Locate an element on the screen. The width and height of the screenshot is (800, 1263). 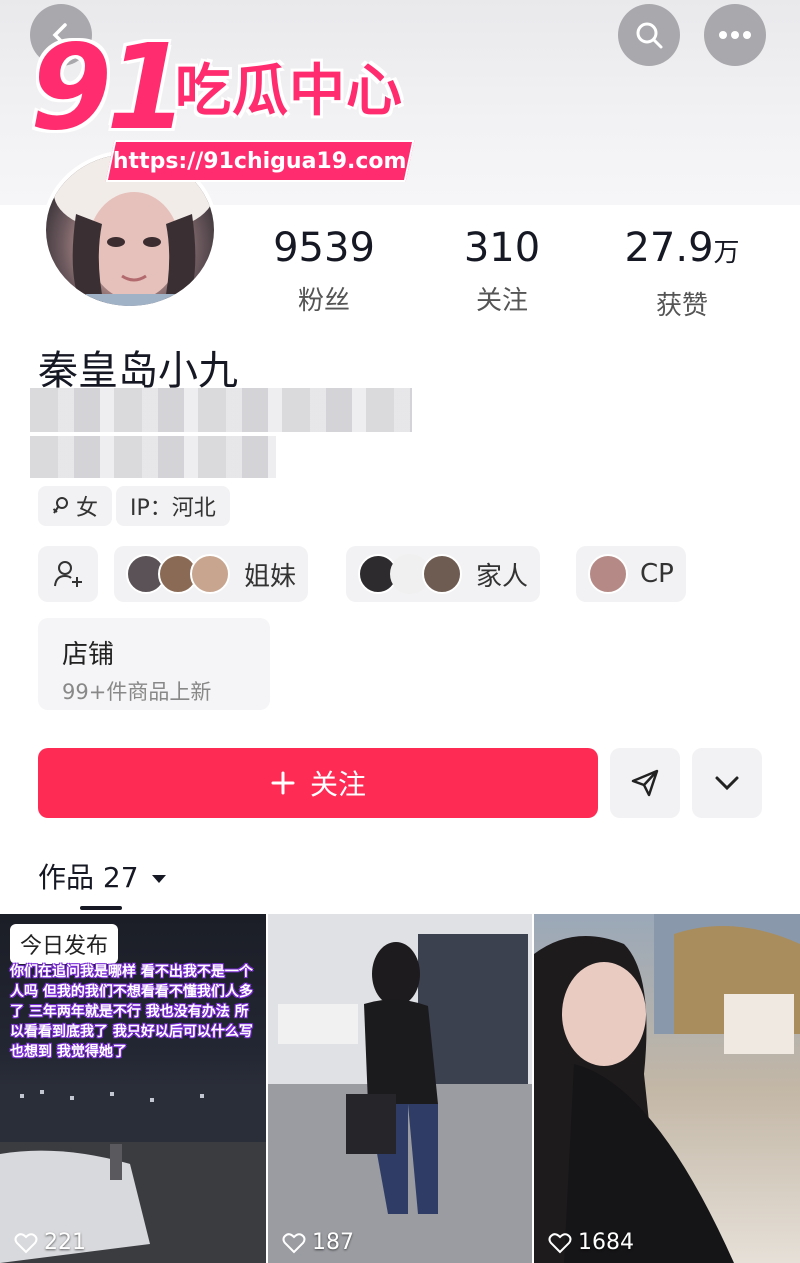
stat-following: 310 关注 is located at coordinates (502, 271).